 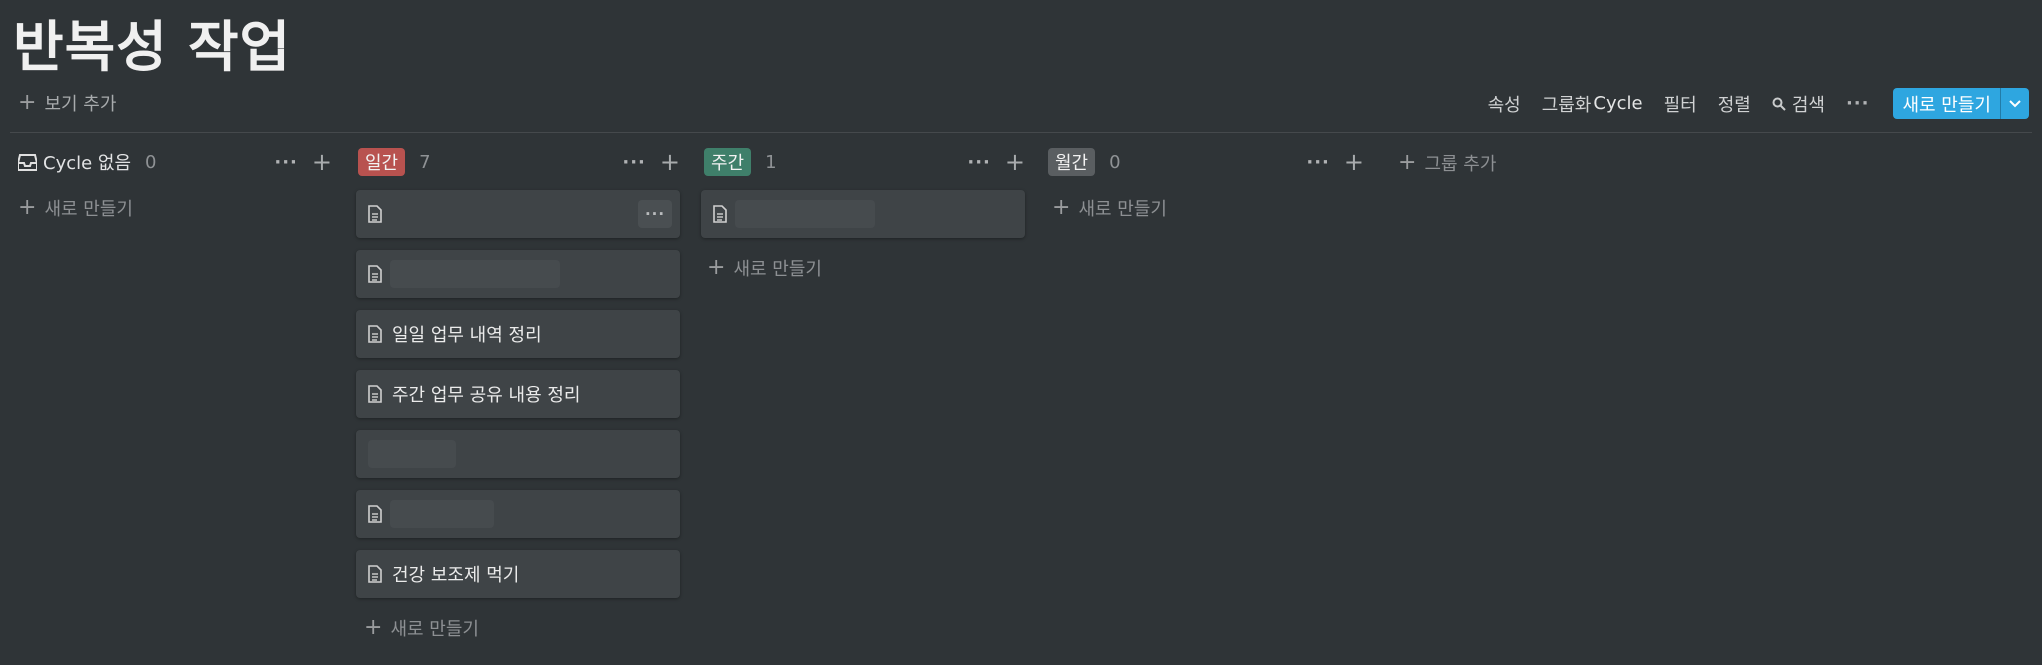 I want to click on board-card: ···, so click(x=518, y=214).